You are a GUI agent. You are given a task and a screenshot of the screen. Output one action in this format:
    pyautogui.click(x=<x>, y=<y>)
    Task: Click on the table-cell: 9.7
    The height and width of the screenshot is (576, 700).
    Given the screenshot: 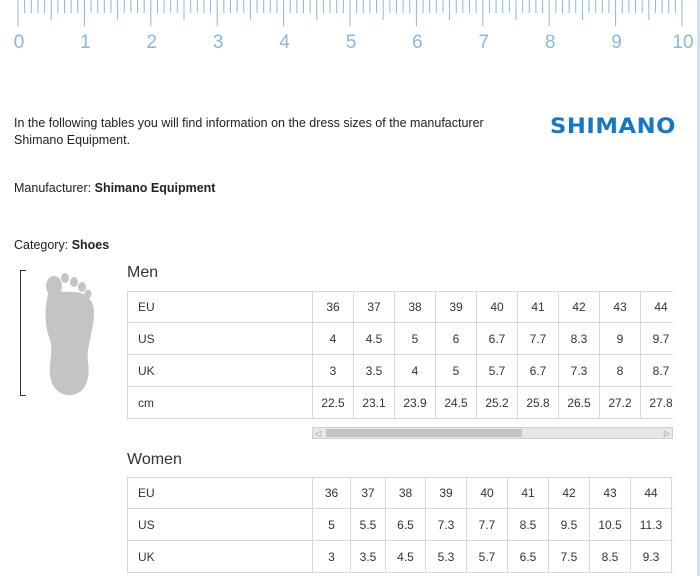 What is the action you would take?
    pyautogui.click(x=657, y=338)
    